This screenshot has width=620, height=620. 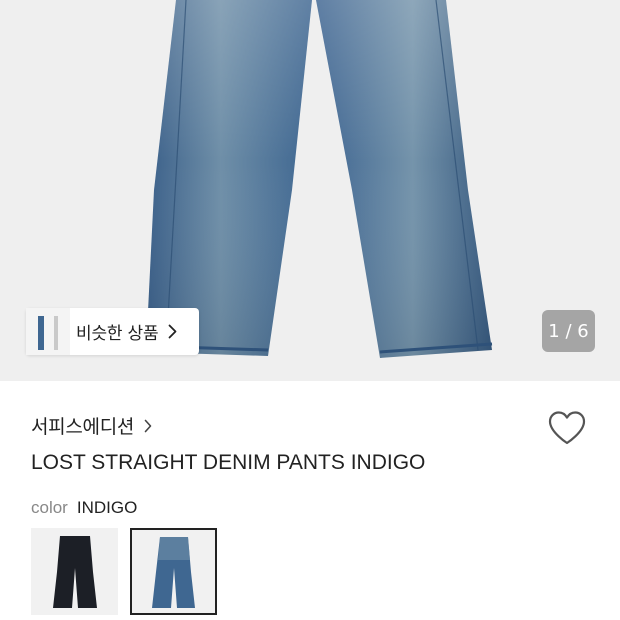 I want to click on swatch-indigo, so click(x=173, y=571).